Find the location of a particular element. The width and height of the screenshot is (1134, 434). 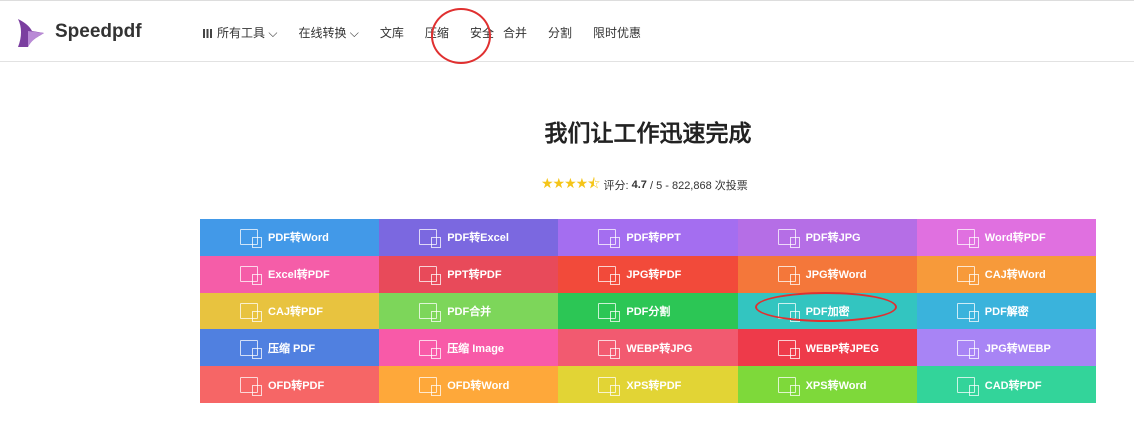

tool-label: CAJ转PDF is located at coordinates (296, 311).